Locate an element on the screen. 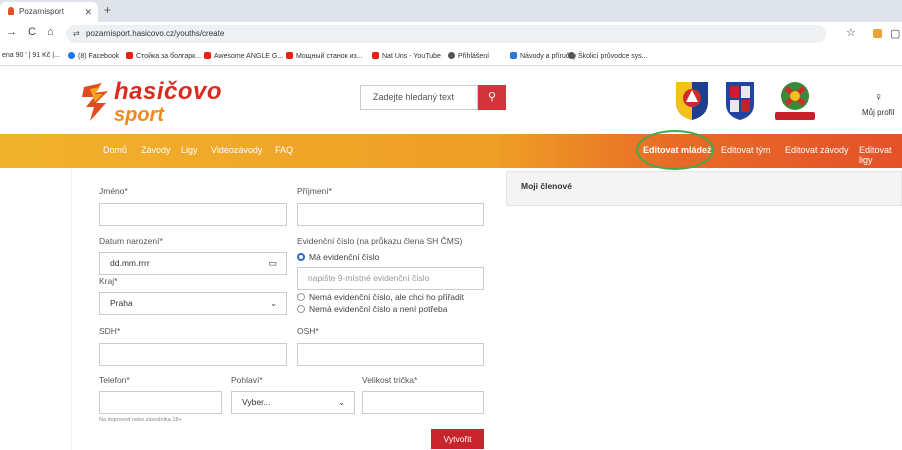 This screenshot has height=450, width=902. members-panel-title: Moji členové is located at coordinates (547, 186).